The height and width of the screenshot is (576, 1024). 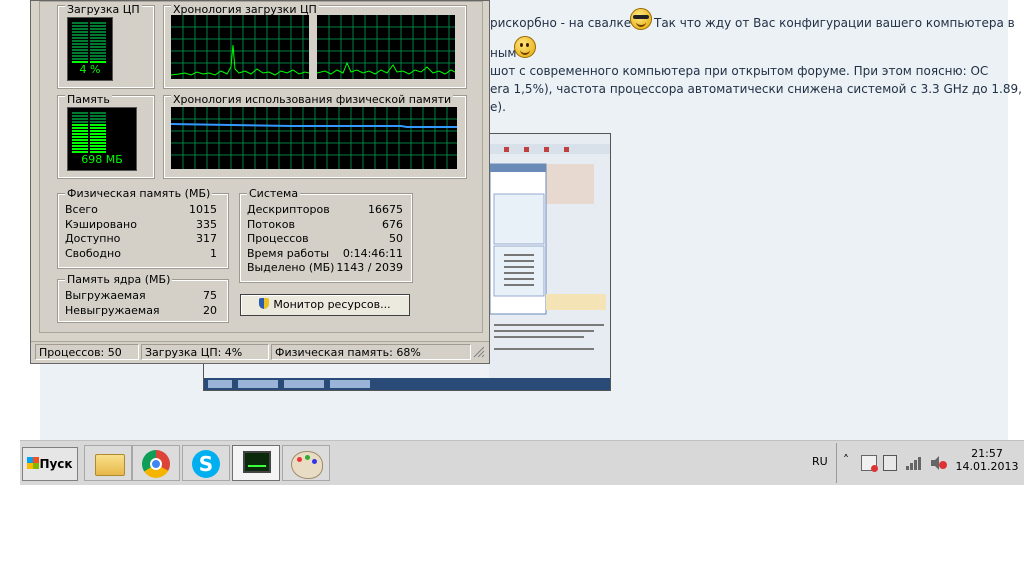 What do you see at coordinates (525, 47) in the screenshot?
I see `smiley-icon` at bounding box center [525, 47].